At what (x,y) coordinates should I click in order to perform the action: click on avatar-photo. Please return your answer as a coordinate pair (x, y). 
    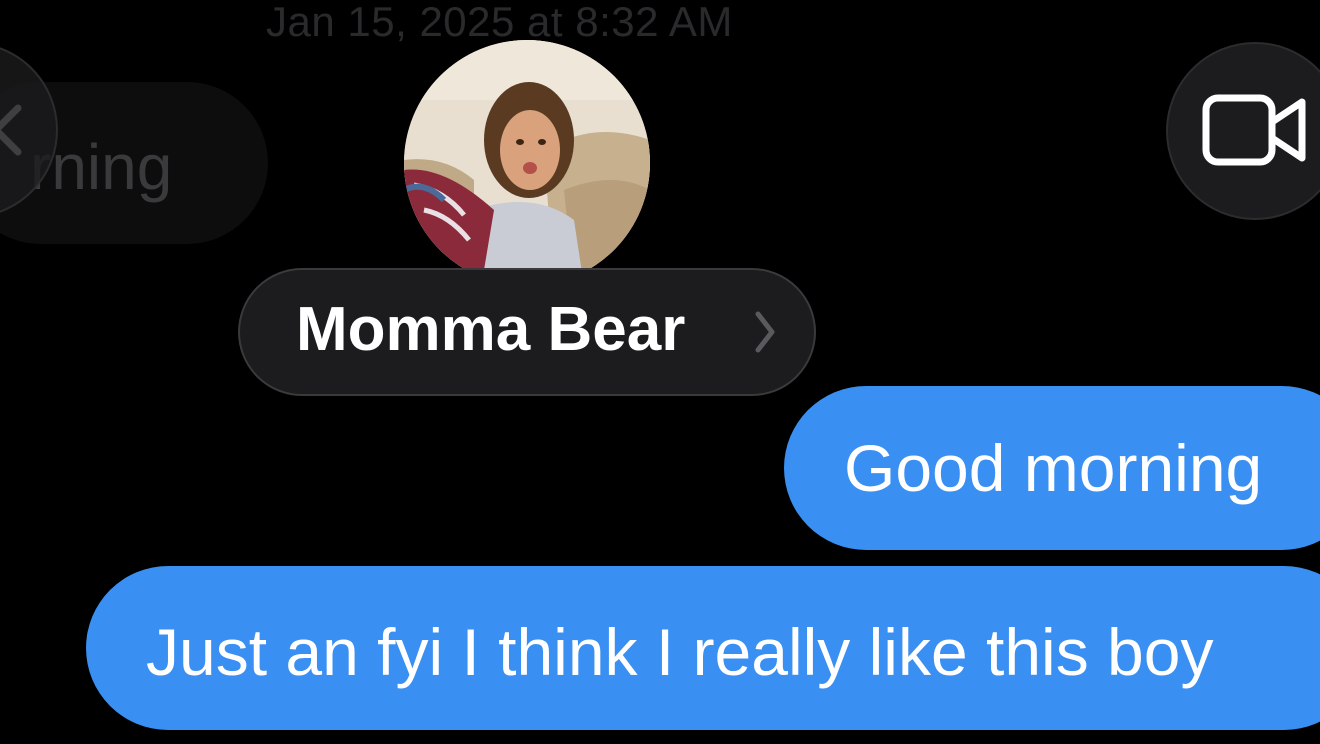
    Looking at the image, I should click on (527, 163).